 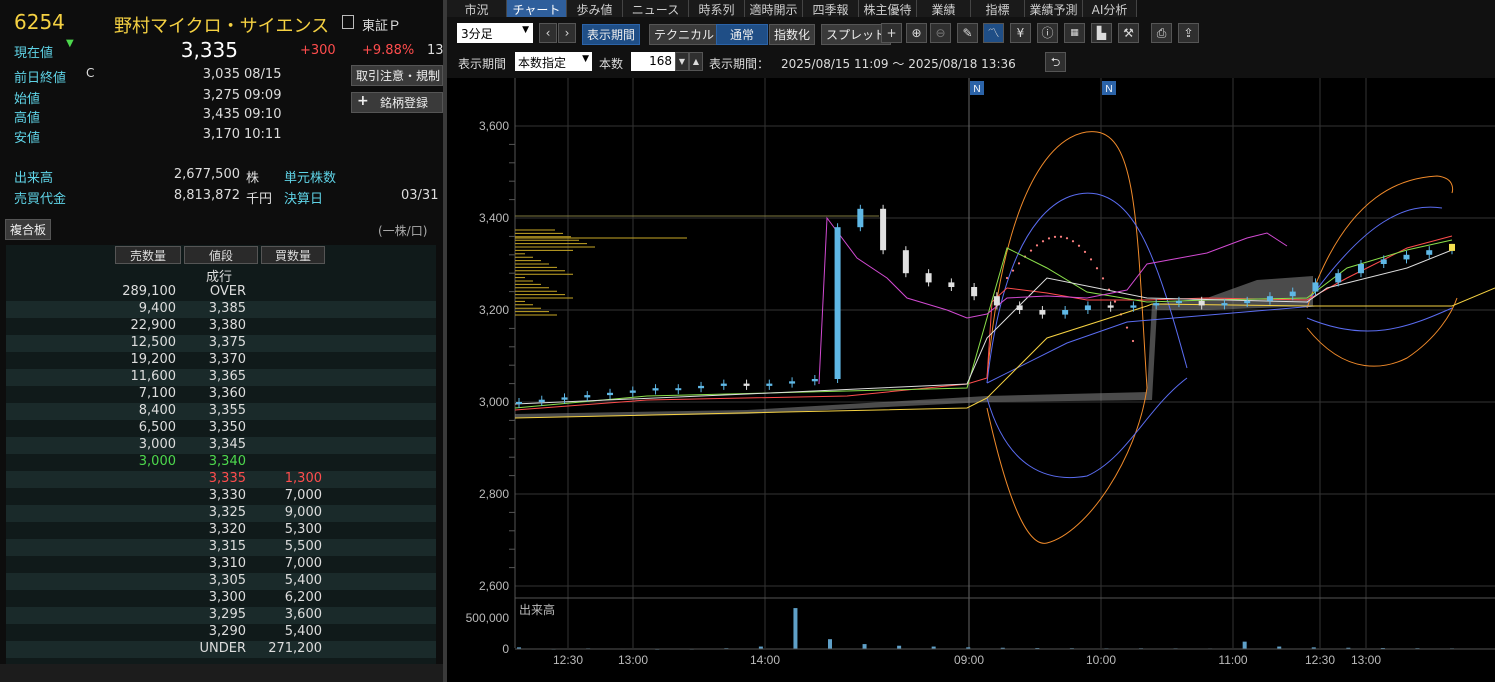 What do you see at coordinates (993, 33) in the screenshot?
I see `chart-type-icon: 〽` at bounding box center [993, 33].